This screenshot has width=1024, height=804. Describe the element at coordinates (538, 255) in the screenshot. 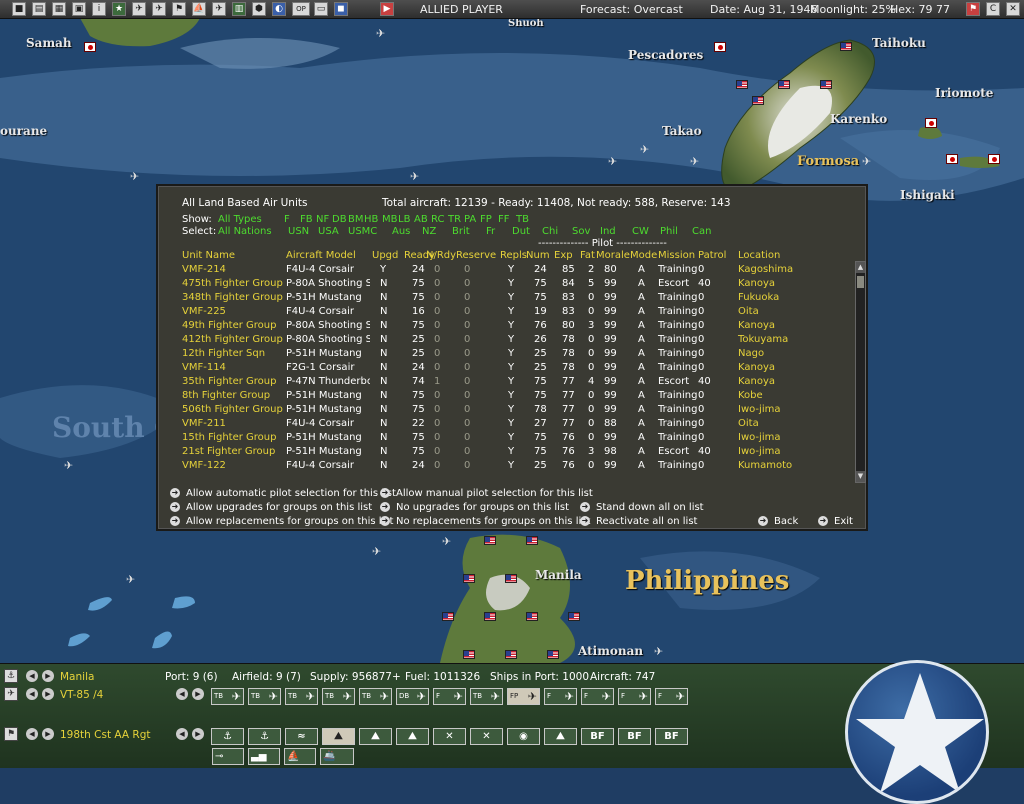

I see `column-header: Num` at that location.